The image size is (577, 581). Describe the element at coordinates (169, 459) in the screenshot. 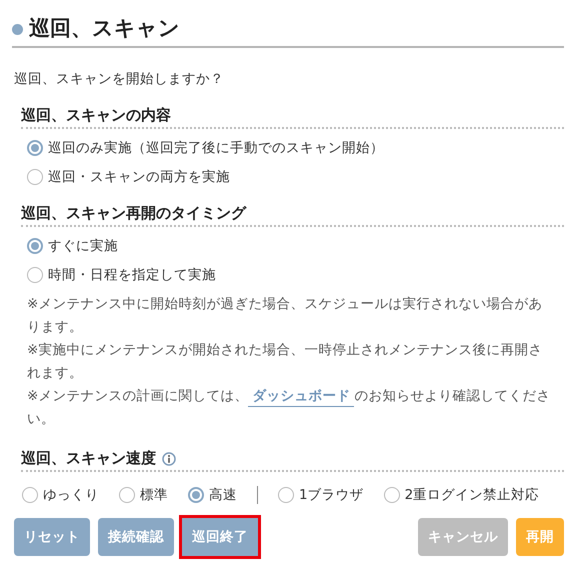

I see `info-icon` at that location.